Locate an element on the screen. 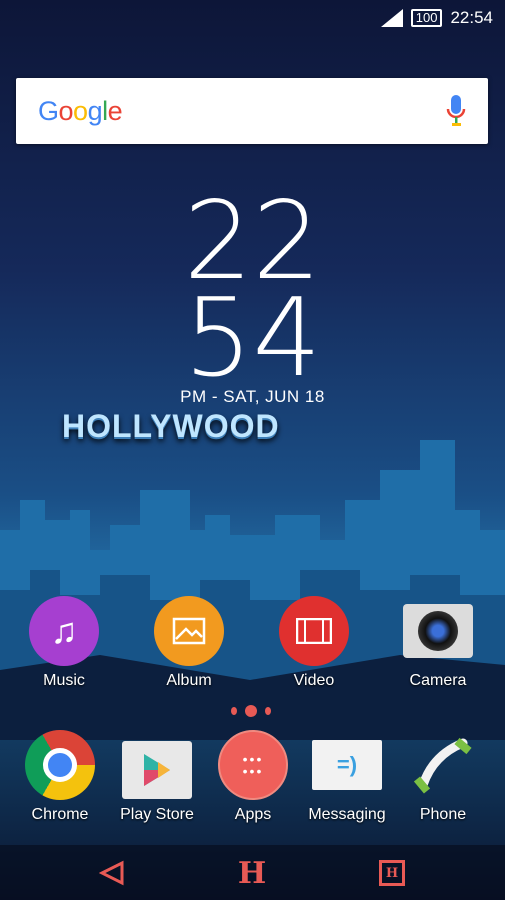 This screenshot has height=900, width=505. back-icon is located at coordinates (111, 873).